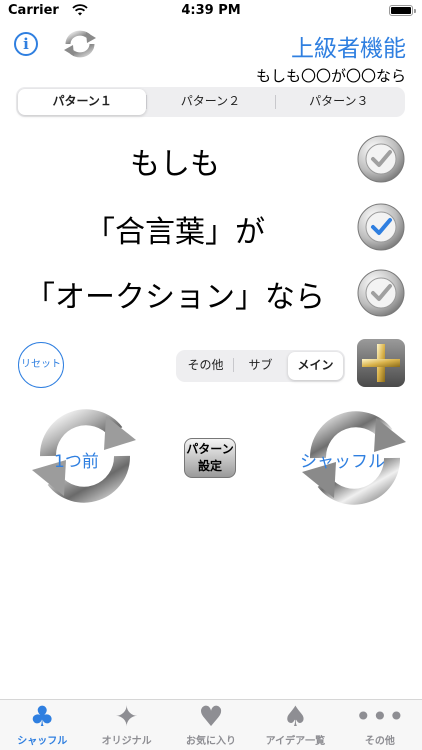 The image size is (422, 750). I want to click on shuffle-label: シャッフル, so click(342, 459).